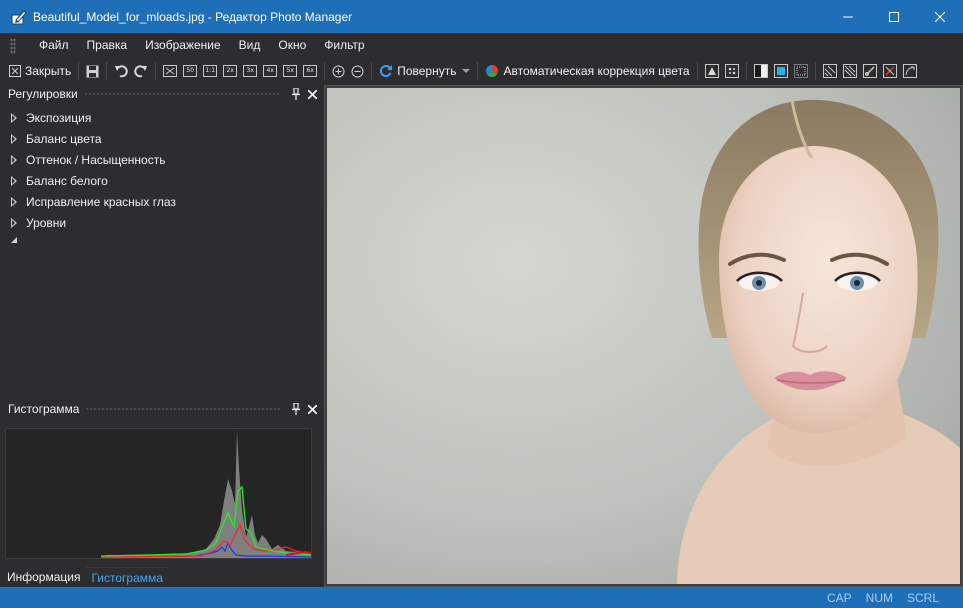 This screenshot has height=608, width=963. What do you see at coordinates (15, 71) in the screenshot?
I see `close-box-icon` at bounding box center [15, 71].